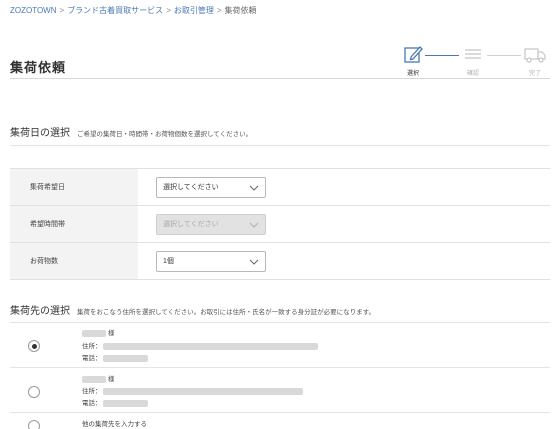  Describe the element at coordinates (115, 10) in the screenshot. I see `breadcrumb-link-brand-buyback: ブランド古着買取サービス` at that location.